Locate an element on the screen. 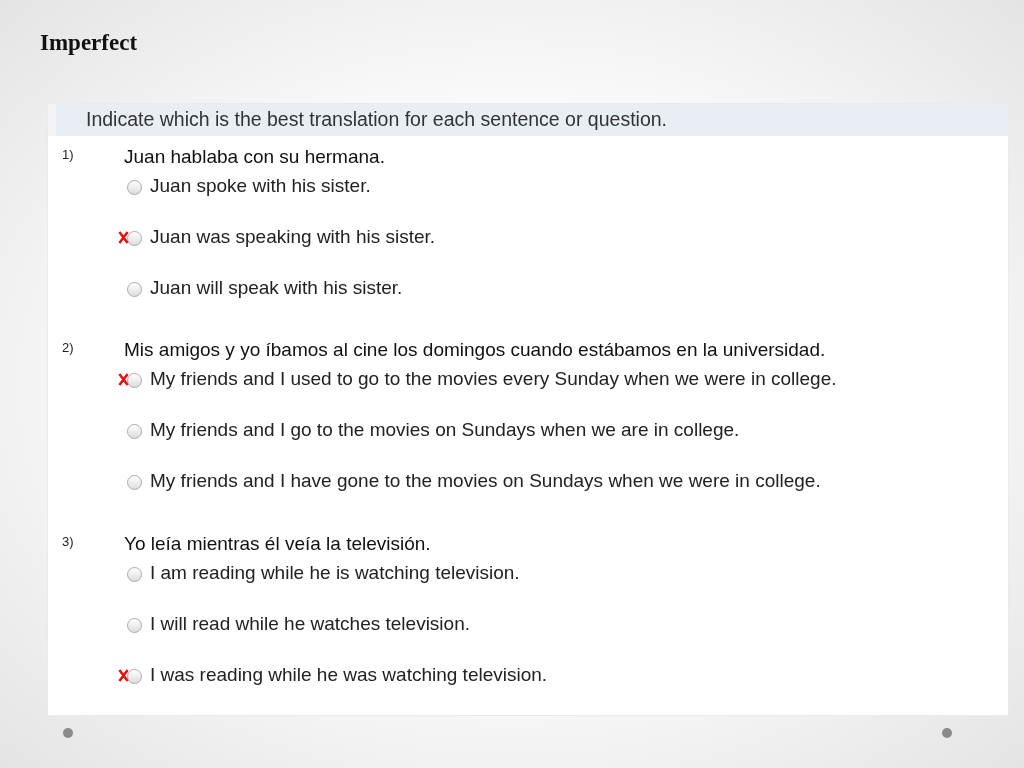  question-number: 1) is located at coordinates (68, 154).